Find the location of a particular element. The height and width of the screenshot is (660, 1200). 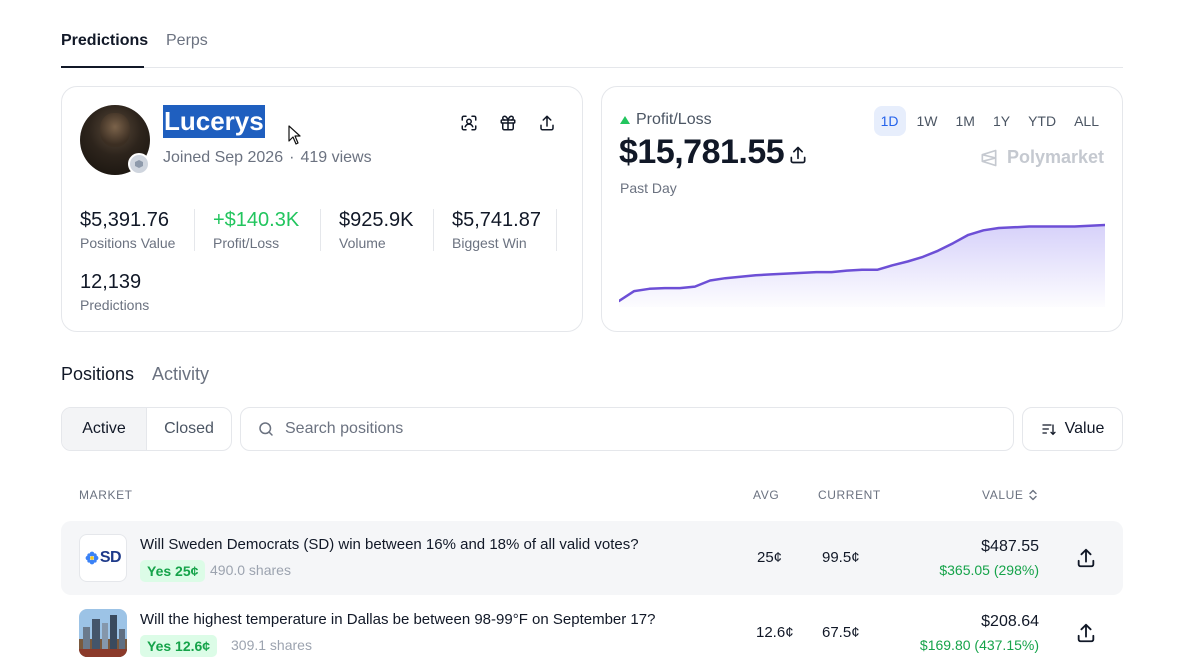

position-value: $487.55 is located at coordinates (1010, 546).